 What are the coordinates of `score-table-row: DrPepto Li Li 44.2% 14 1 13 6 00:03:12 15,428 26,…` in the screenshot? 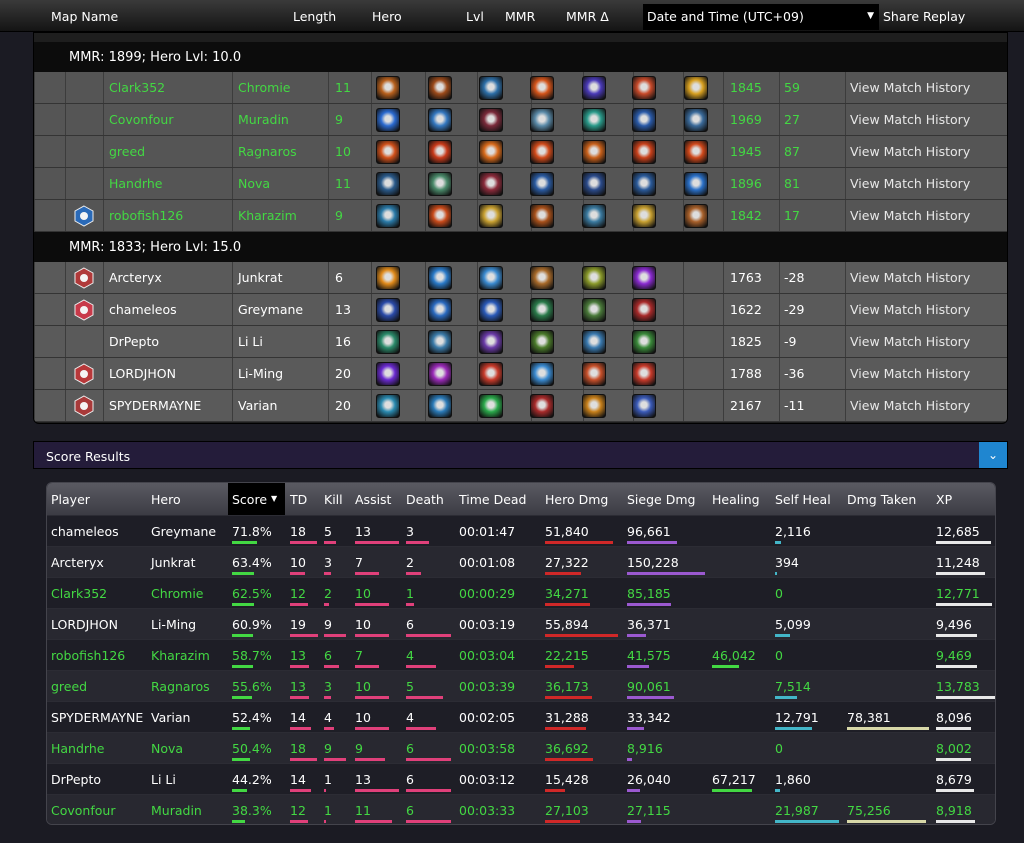 It's located at (521, 778).